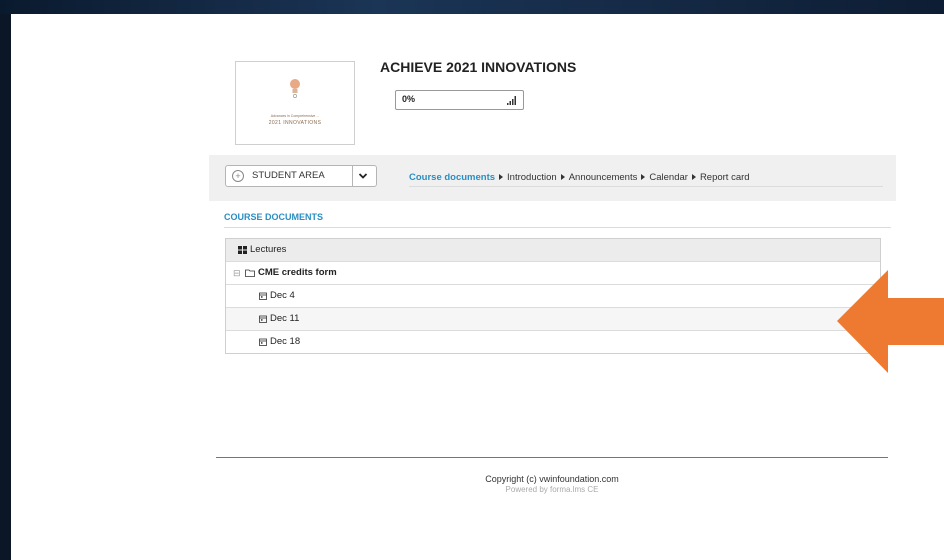 Image resolution: width=944 pixels, height=560 pixels. Describe the element at coordinates (557, 227) in the screenshot. I see `section-divider` at that location.